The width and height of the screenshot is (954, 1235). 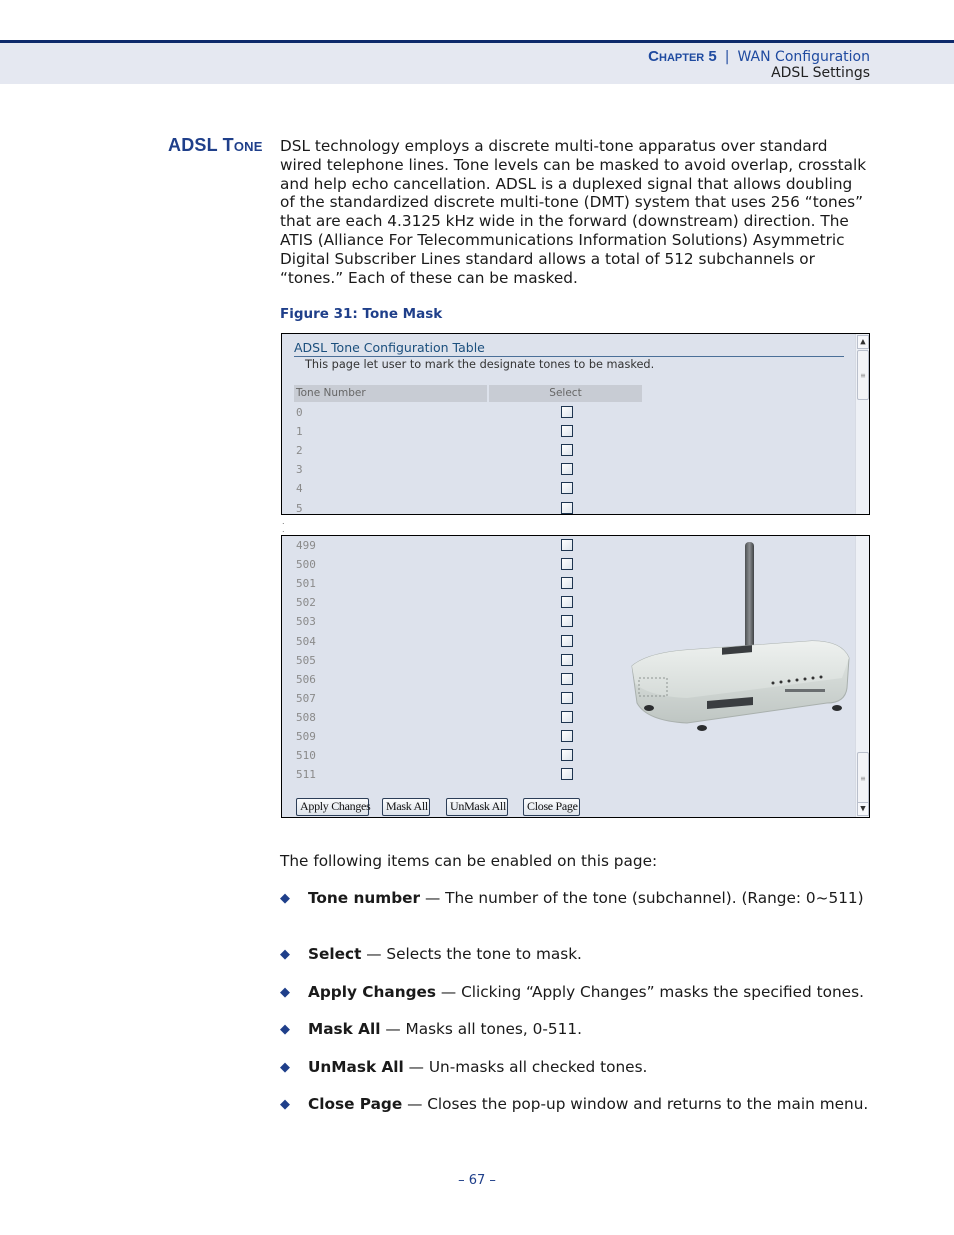 What do you see at coordinates (576, 489) in the screenshot?
I see `tone-row: 4` at bounding box center [576, 489].